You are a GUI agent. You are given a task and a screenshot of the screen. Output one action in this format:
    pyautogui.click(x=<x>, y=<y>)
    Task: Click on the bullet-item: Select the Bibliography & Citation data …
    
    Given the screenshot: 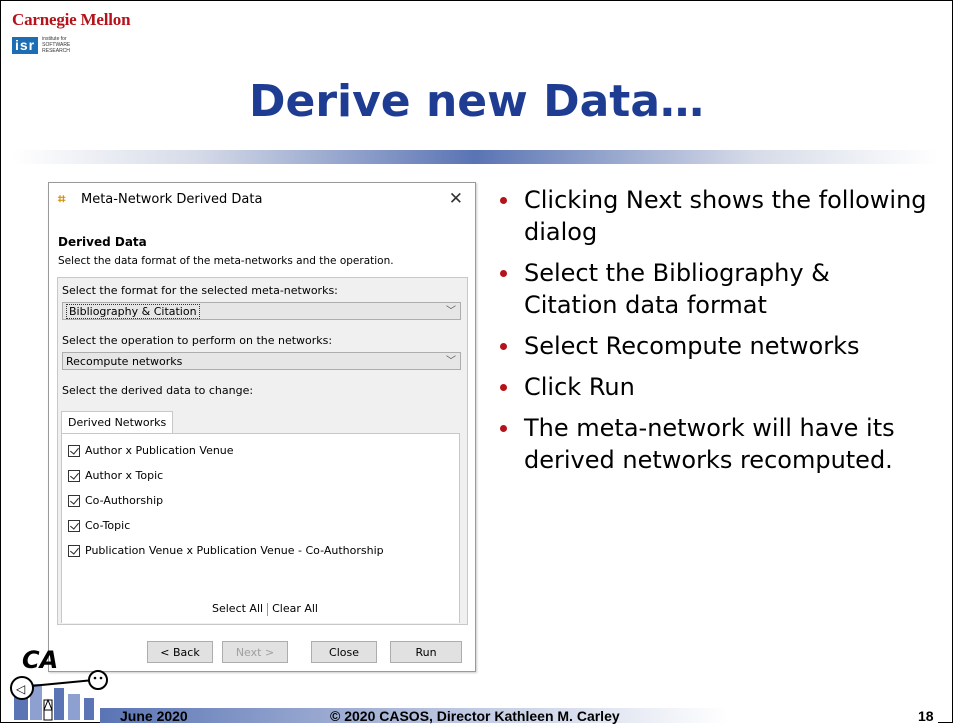 What is the action you would take?
    pyautogui.click(x=708, y=289)
    